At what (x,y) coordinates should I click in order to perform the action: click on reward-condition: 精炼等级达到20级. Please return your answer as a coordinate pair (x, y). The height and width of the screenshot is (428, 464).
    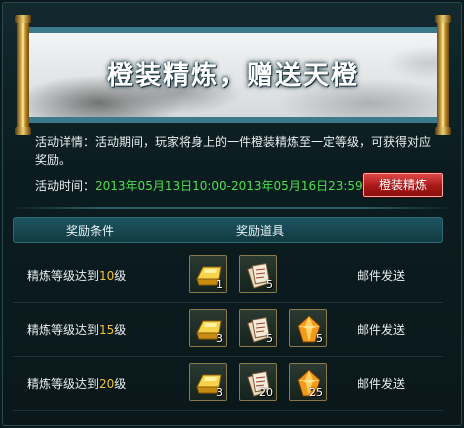
    Looking at the image, I should click on (76, 383).